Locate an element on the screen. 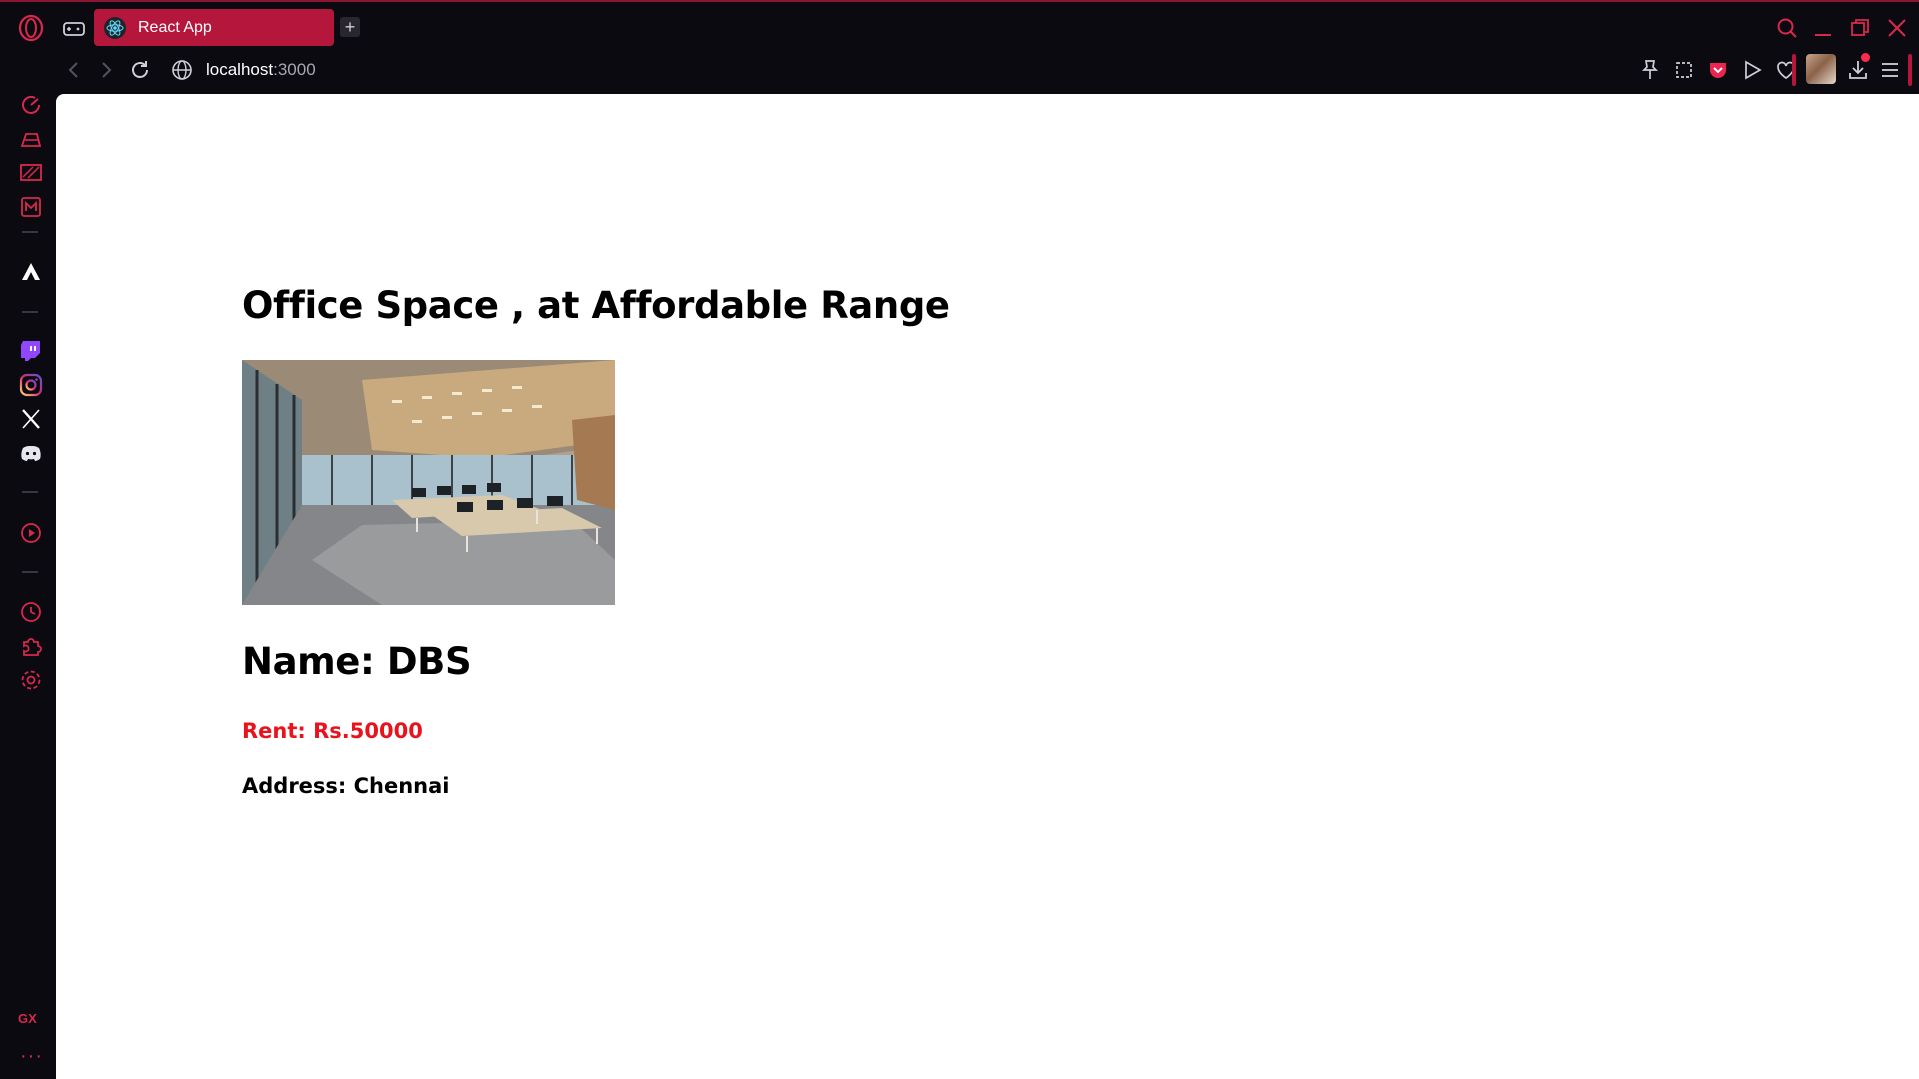 This screenshot has height=1079, width=1919. forward-icon is located at coordinates (106, 70).